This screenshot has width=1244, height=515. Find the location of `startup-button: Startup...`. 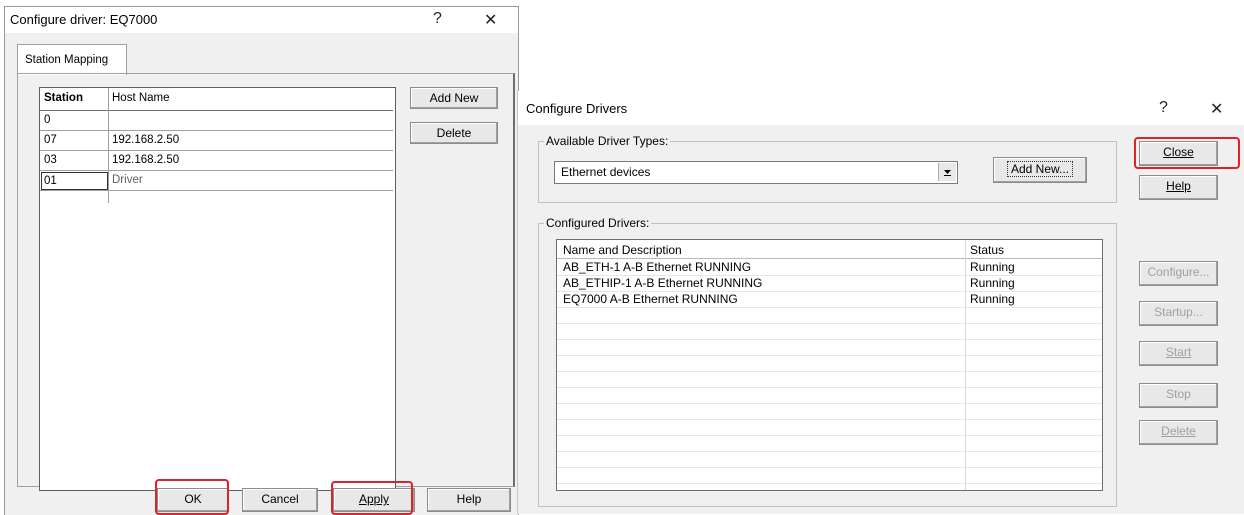

startup-button: Startup... is located at coordinates (1178, 313).